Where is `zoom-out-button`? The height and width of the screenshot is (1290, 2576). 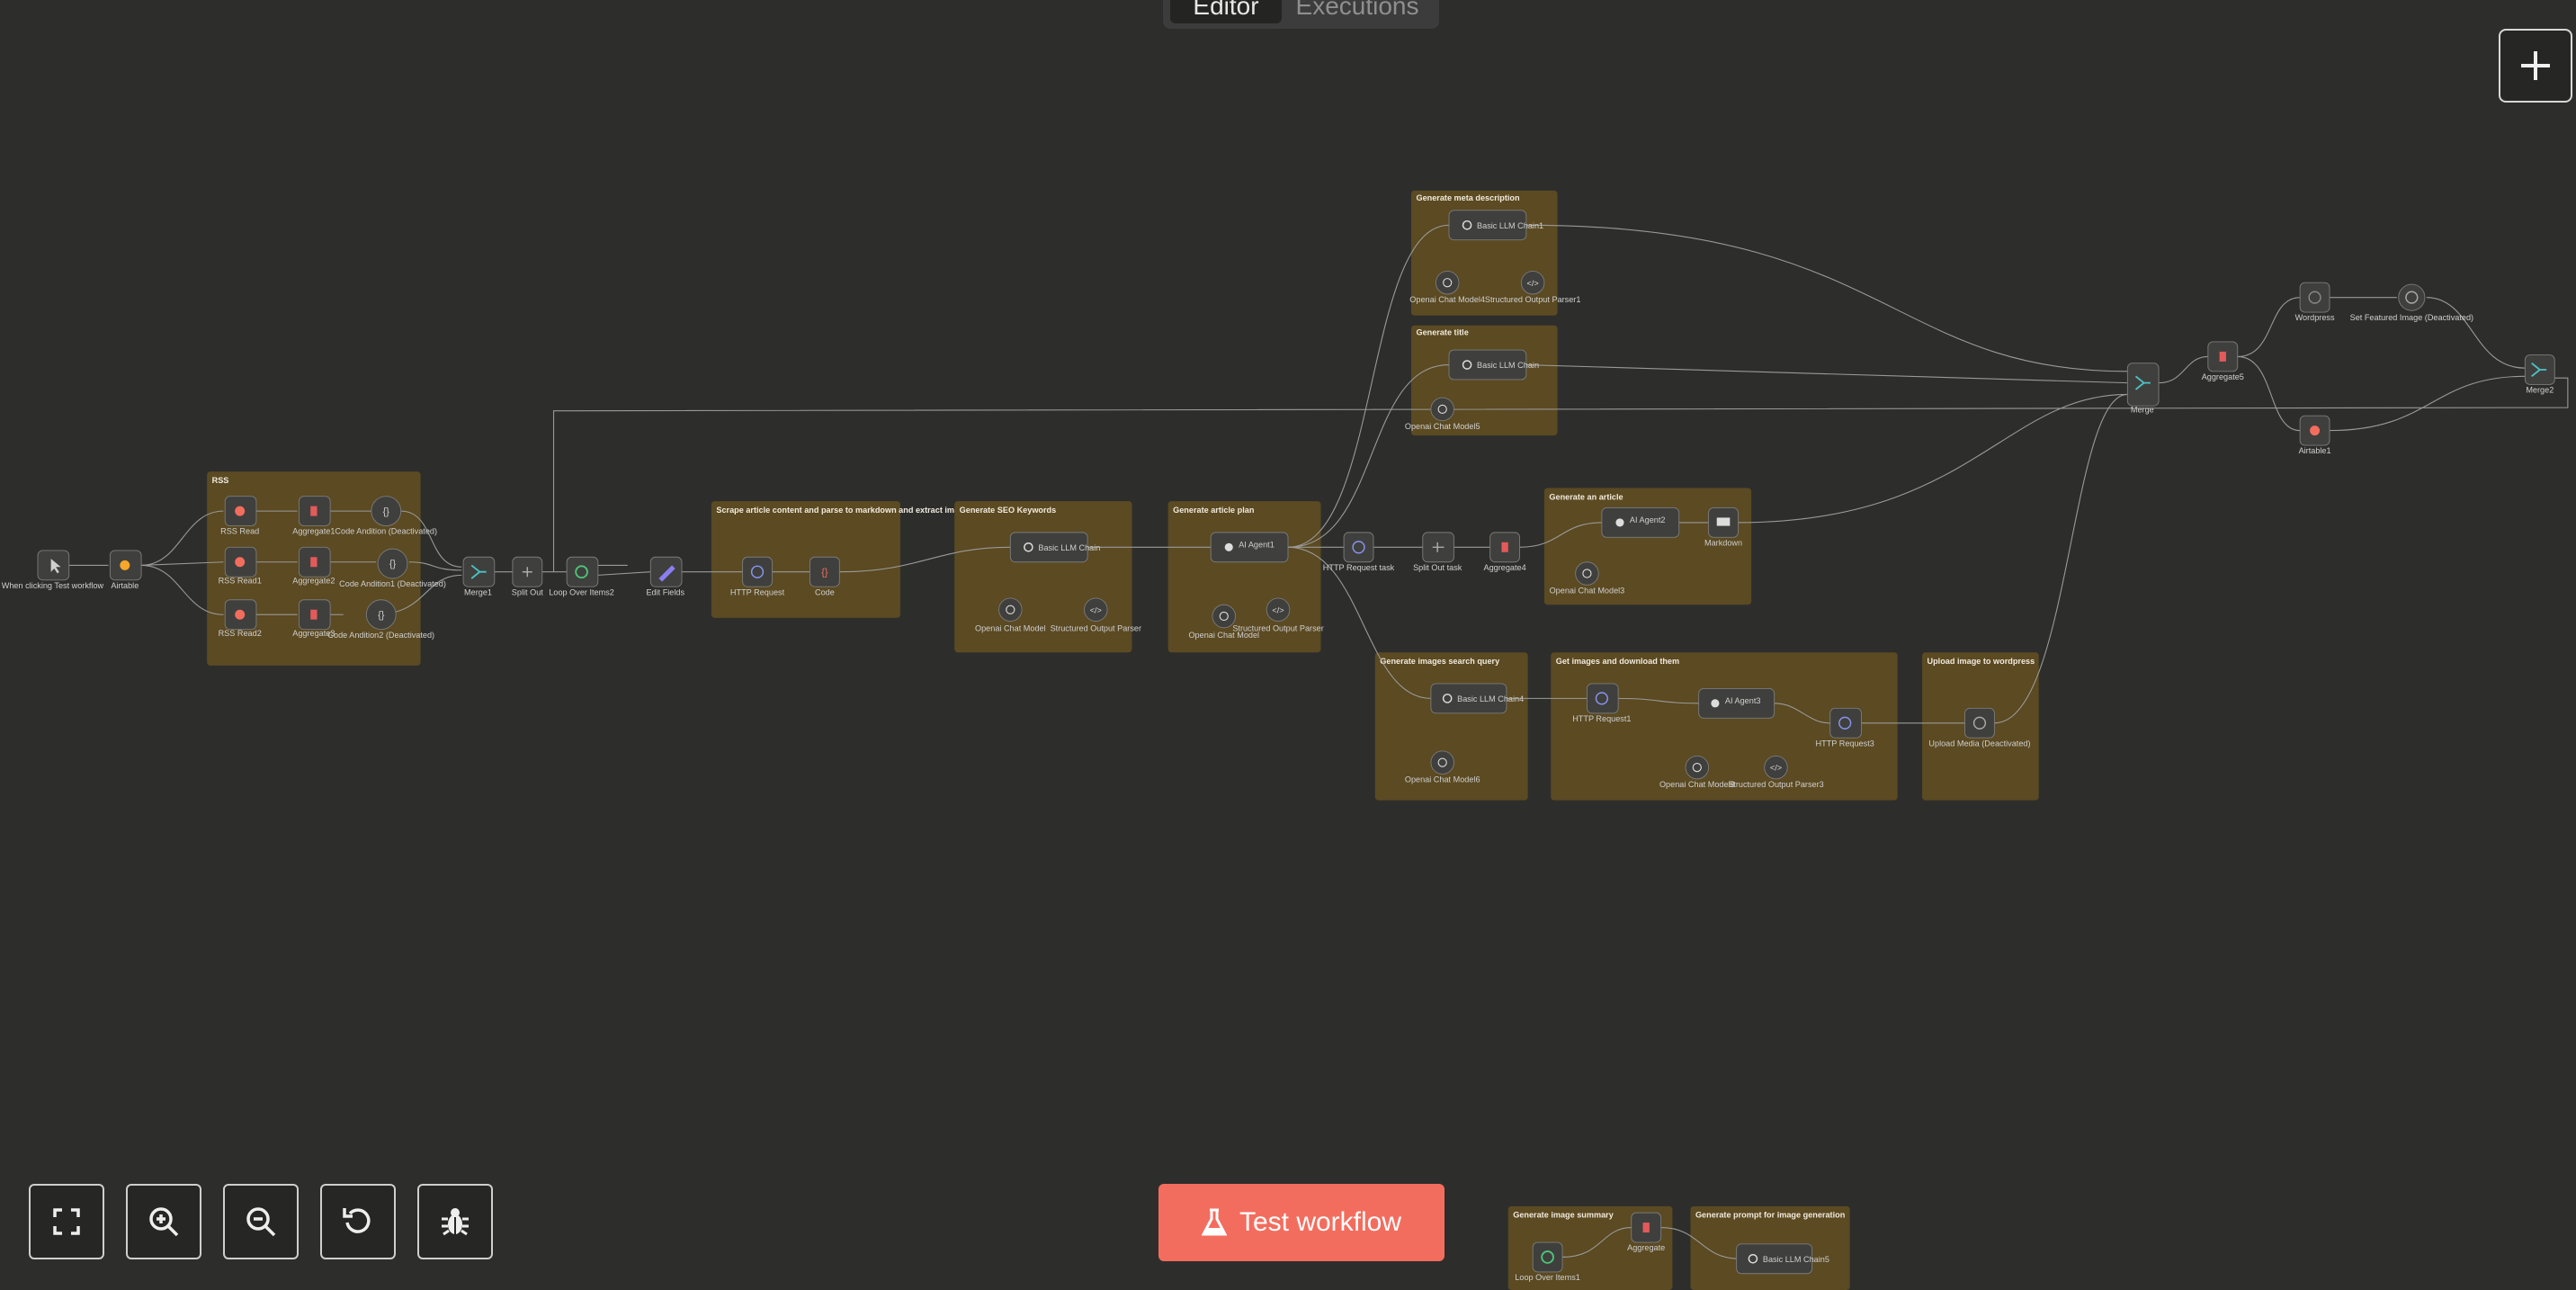 zoom-out-button is located at coordinates (261, 1221).